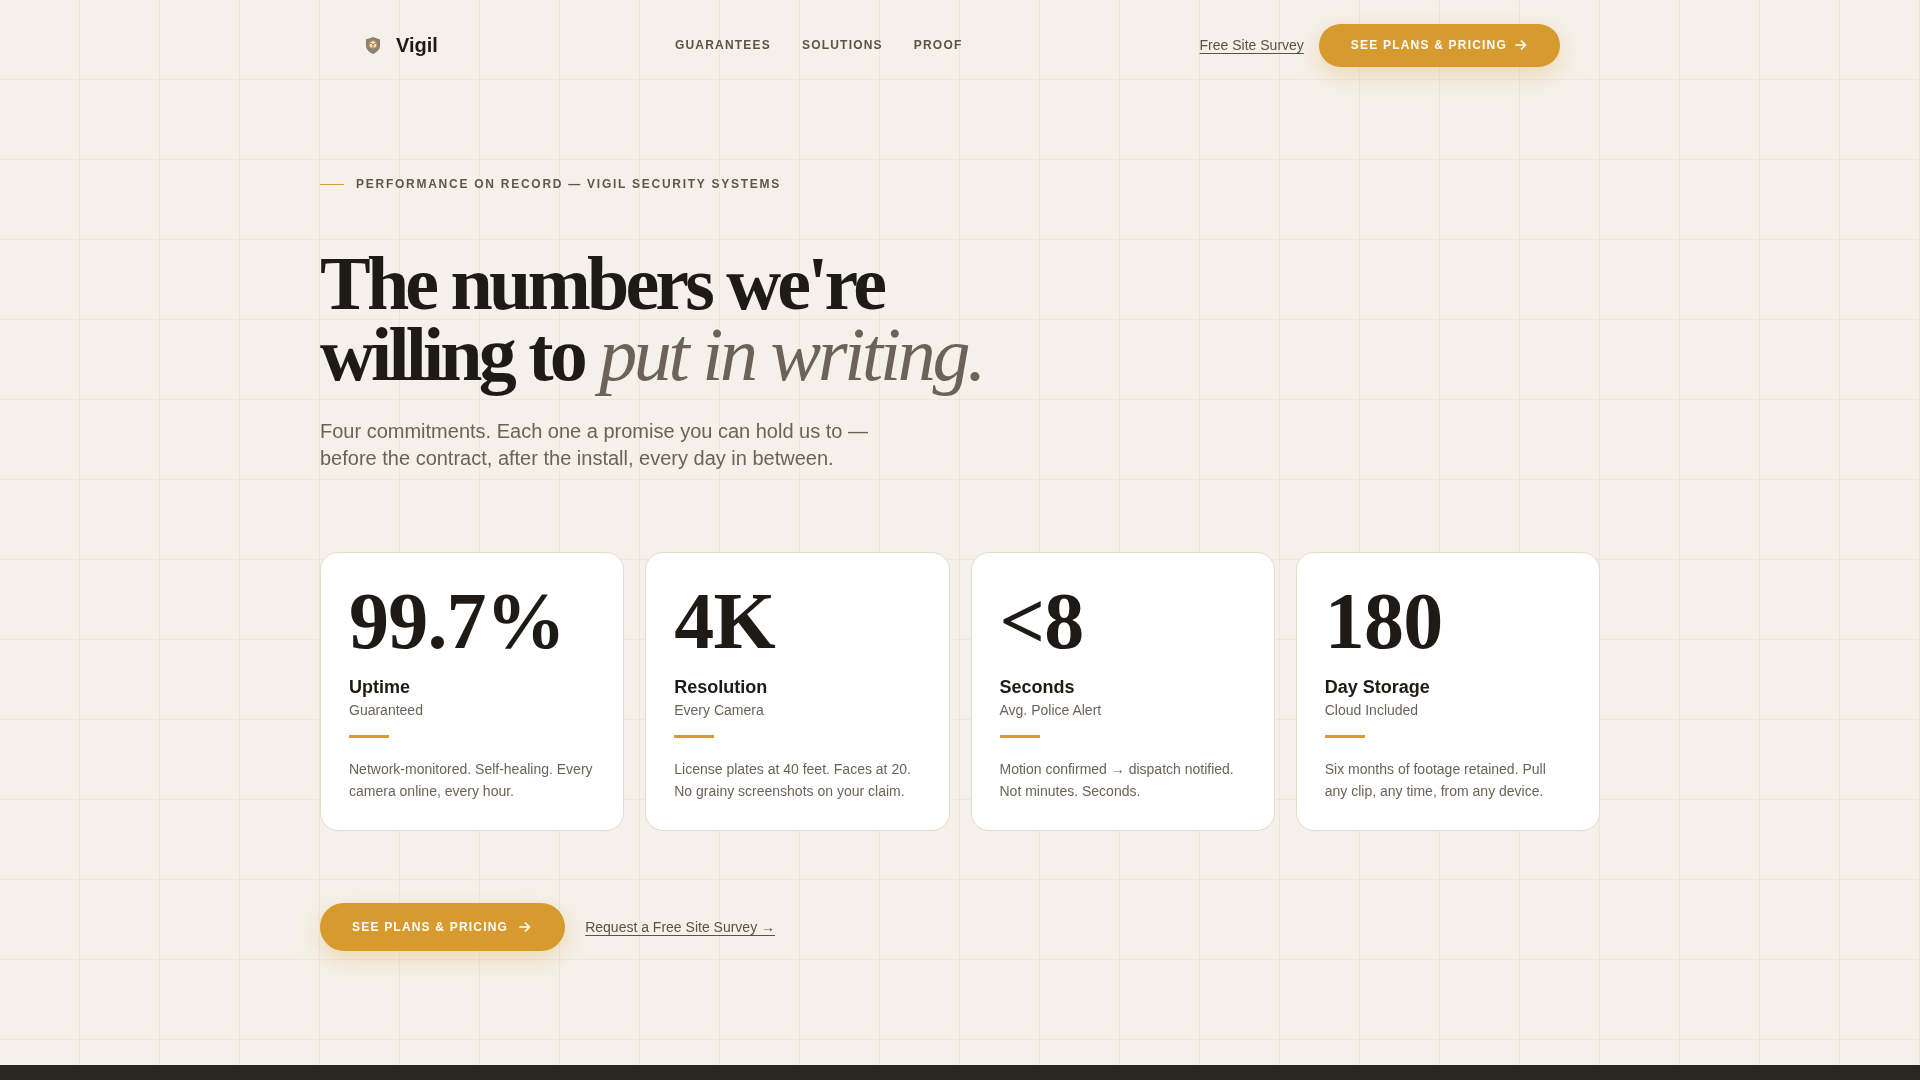 The width and height of the screenshot is (1920, 1080). I want to click on stat-label: Resolution, so click(721, 688).